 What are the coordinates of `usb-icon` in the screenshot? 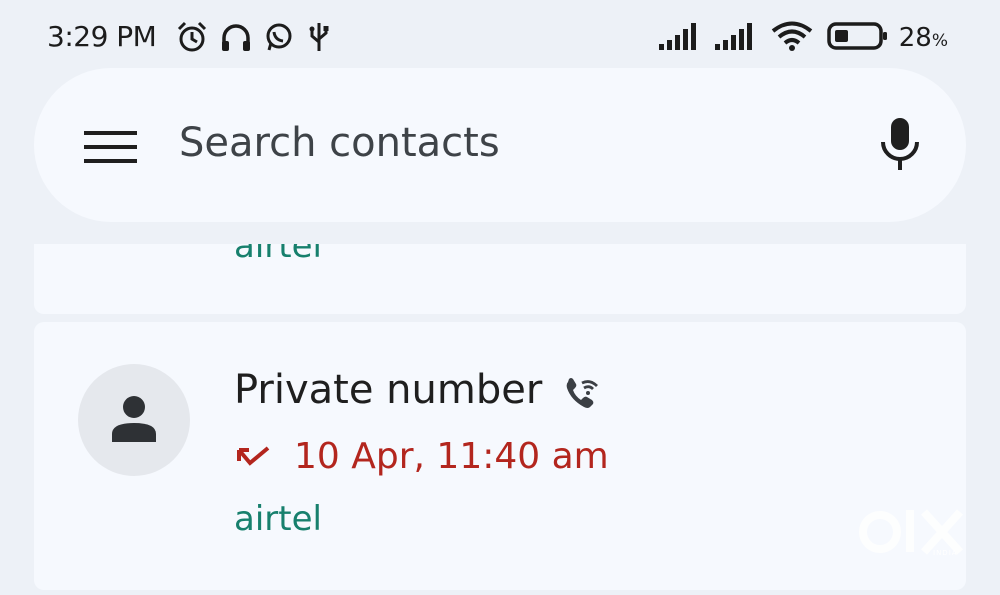 It's located at (319, 39).